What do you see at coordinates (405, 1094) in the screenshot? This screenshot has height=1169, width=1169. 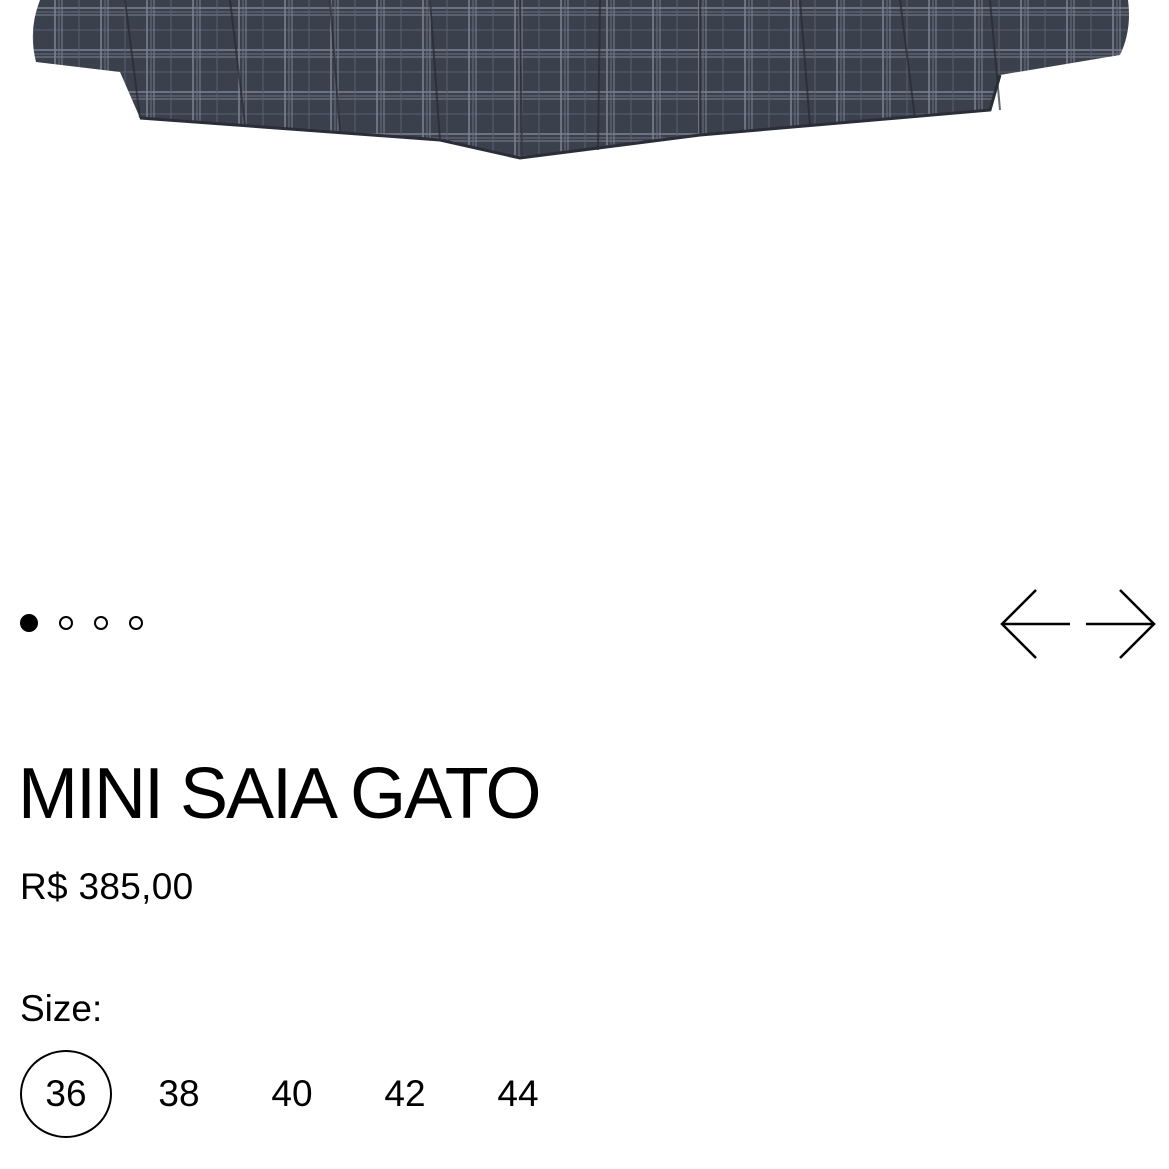 I see `size-option-42: 42` at bounding box center [405, 1094].